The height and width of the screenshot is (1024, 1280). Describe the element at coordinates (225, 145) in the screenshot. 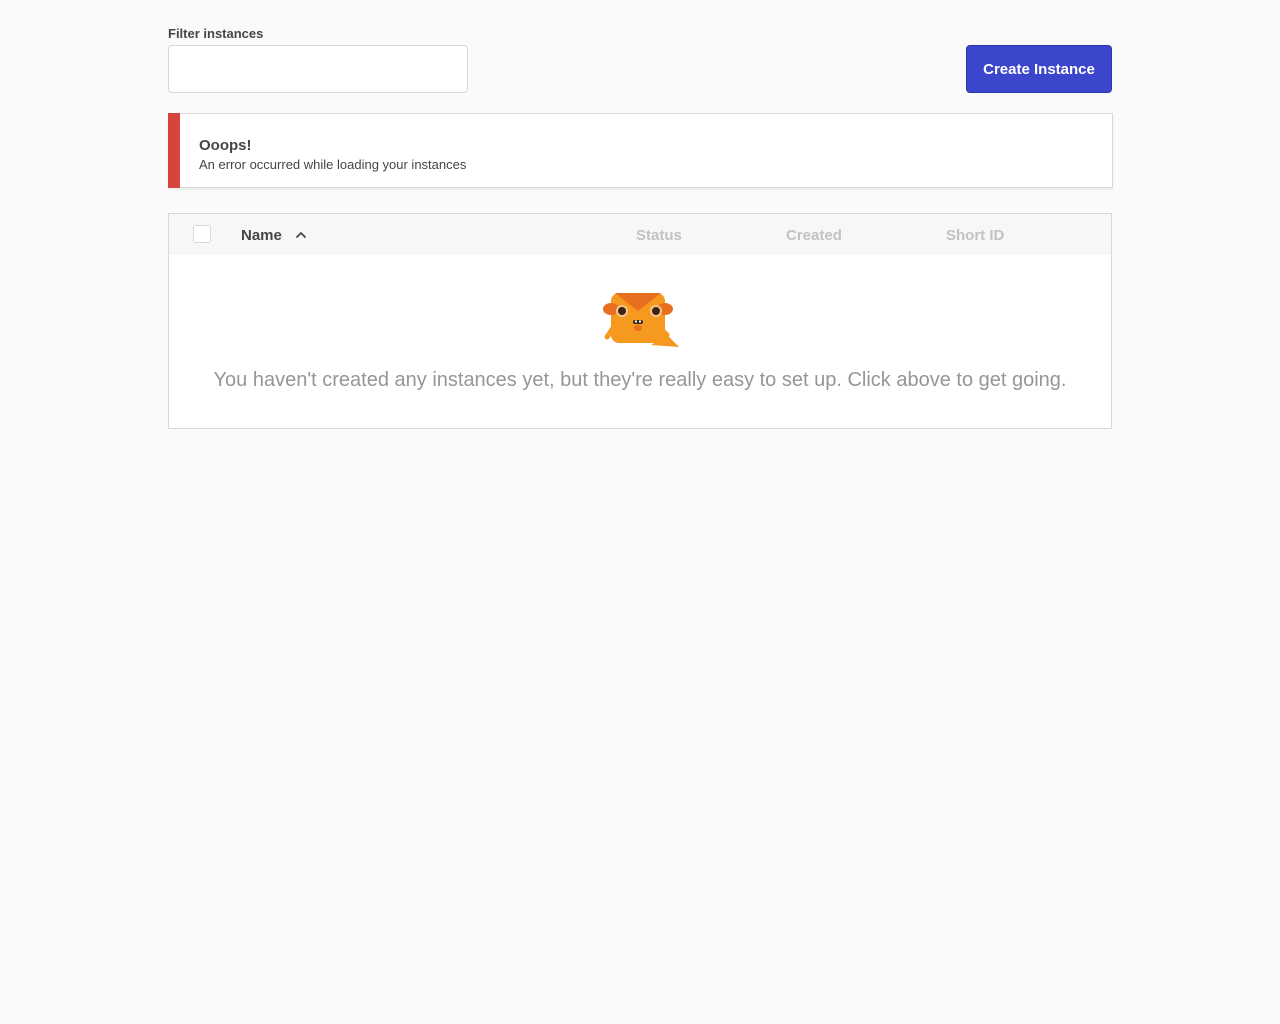

I see `alert-title: Ooops!` at that location.